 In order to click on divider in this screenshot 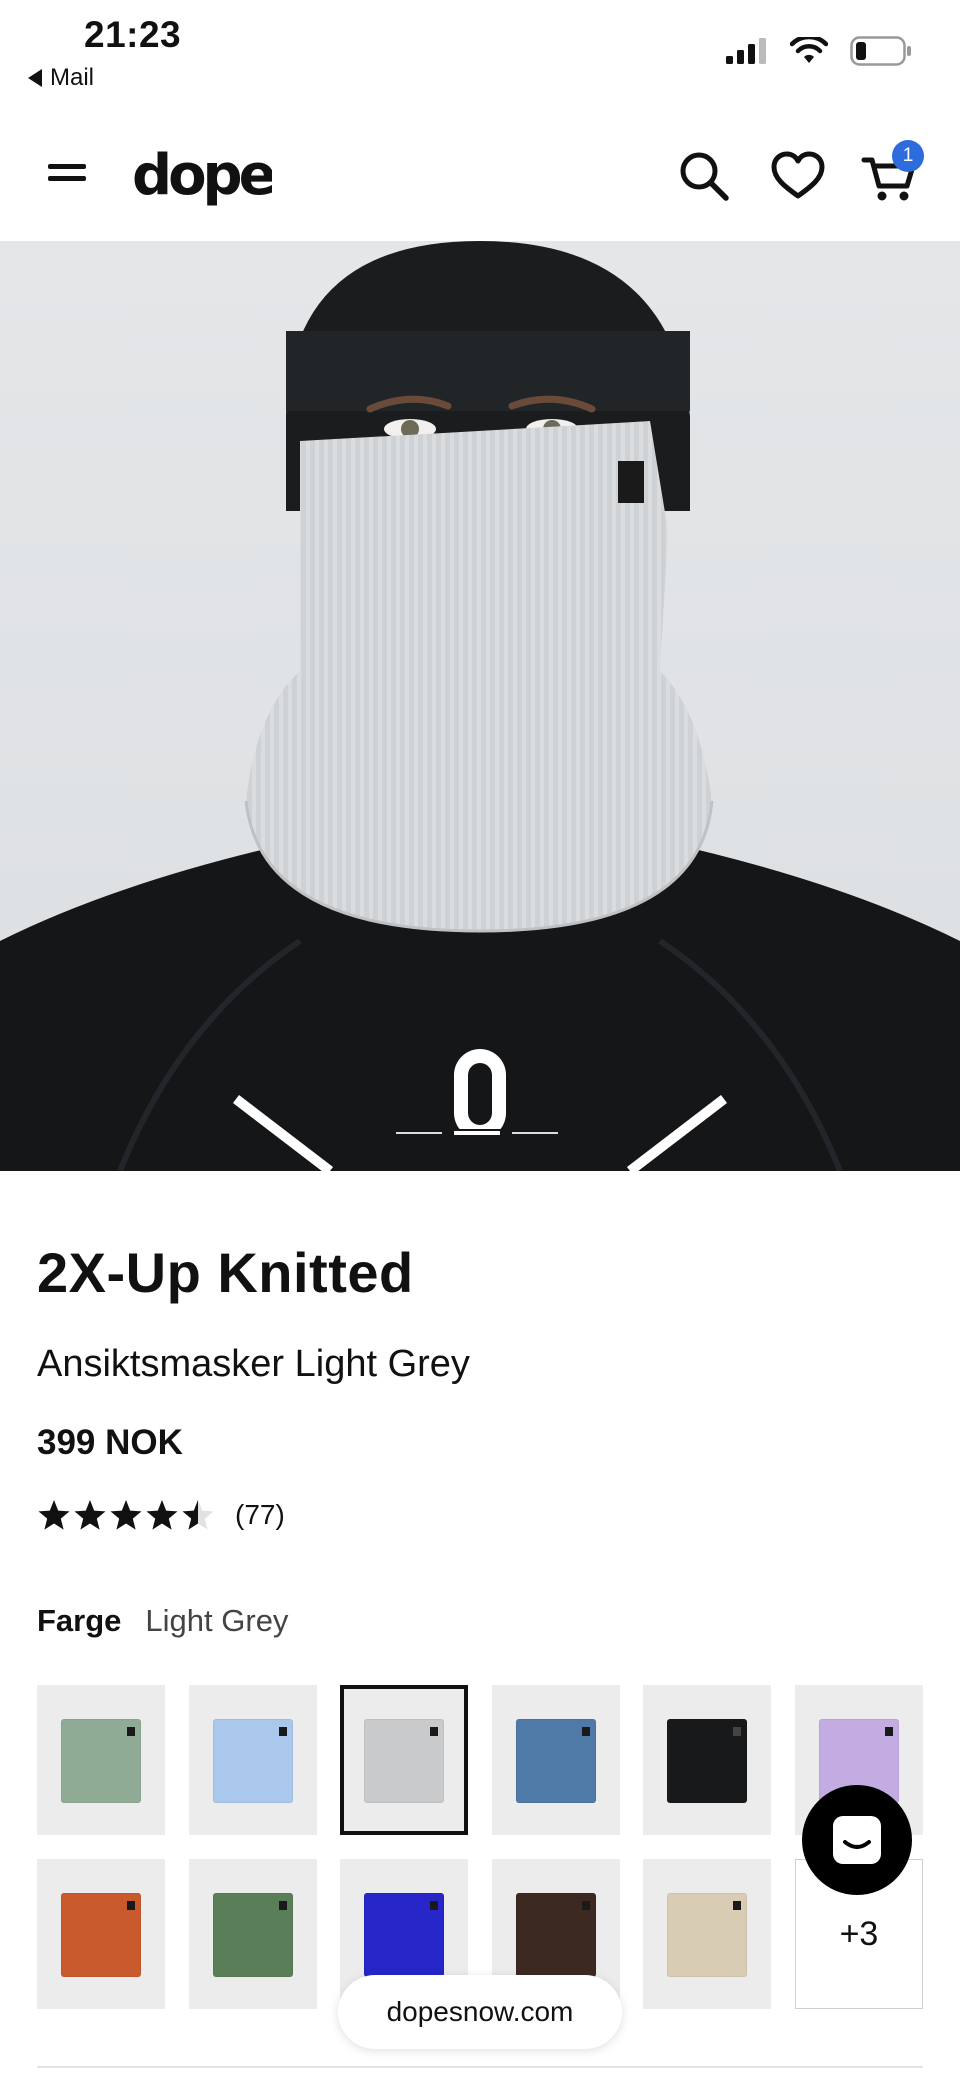, I will do `click(480, 2067)`.